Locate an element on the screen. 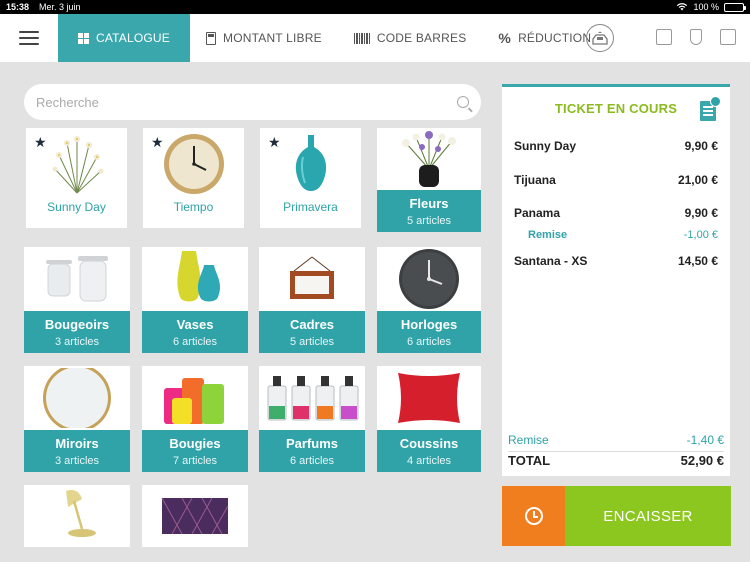 This screenshot has width=750, height=562. rug-image is located at coordinates (195, 516).